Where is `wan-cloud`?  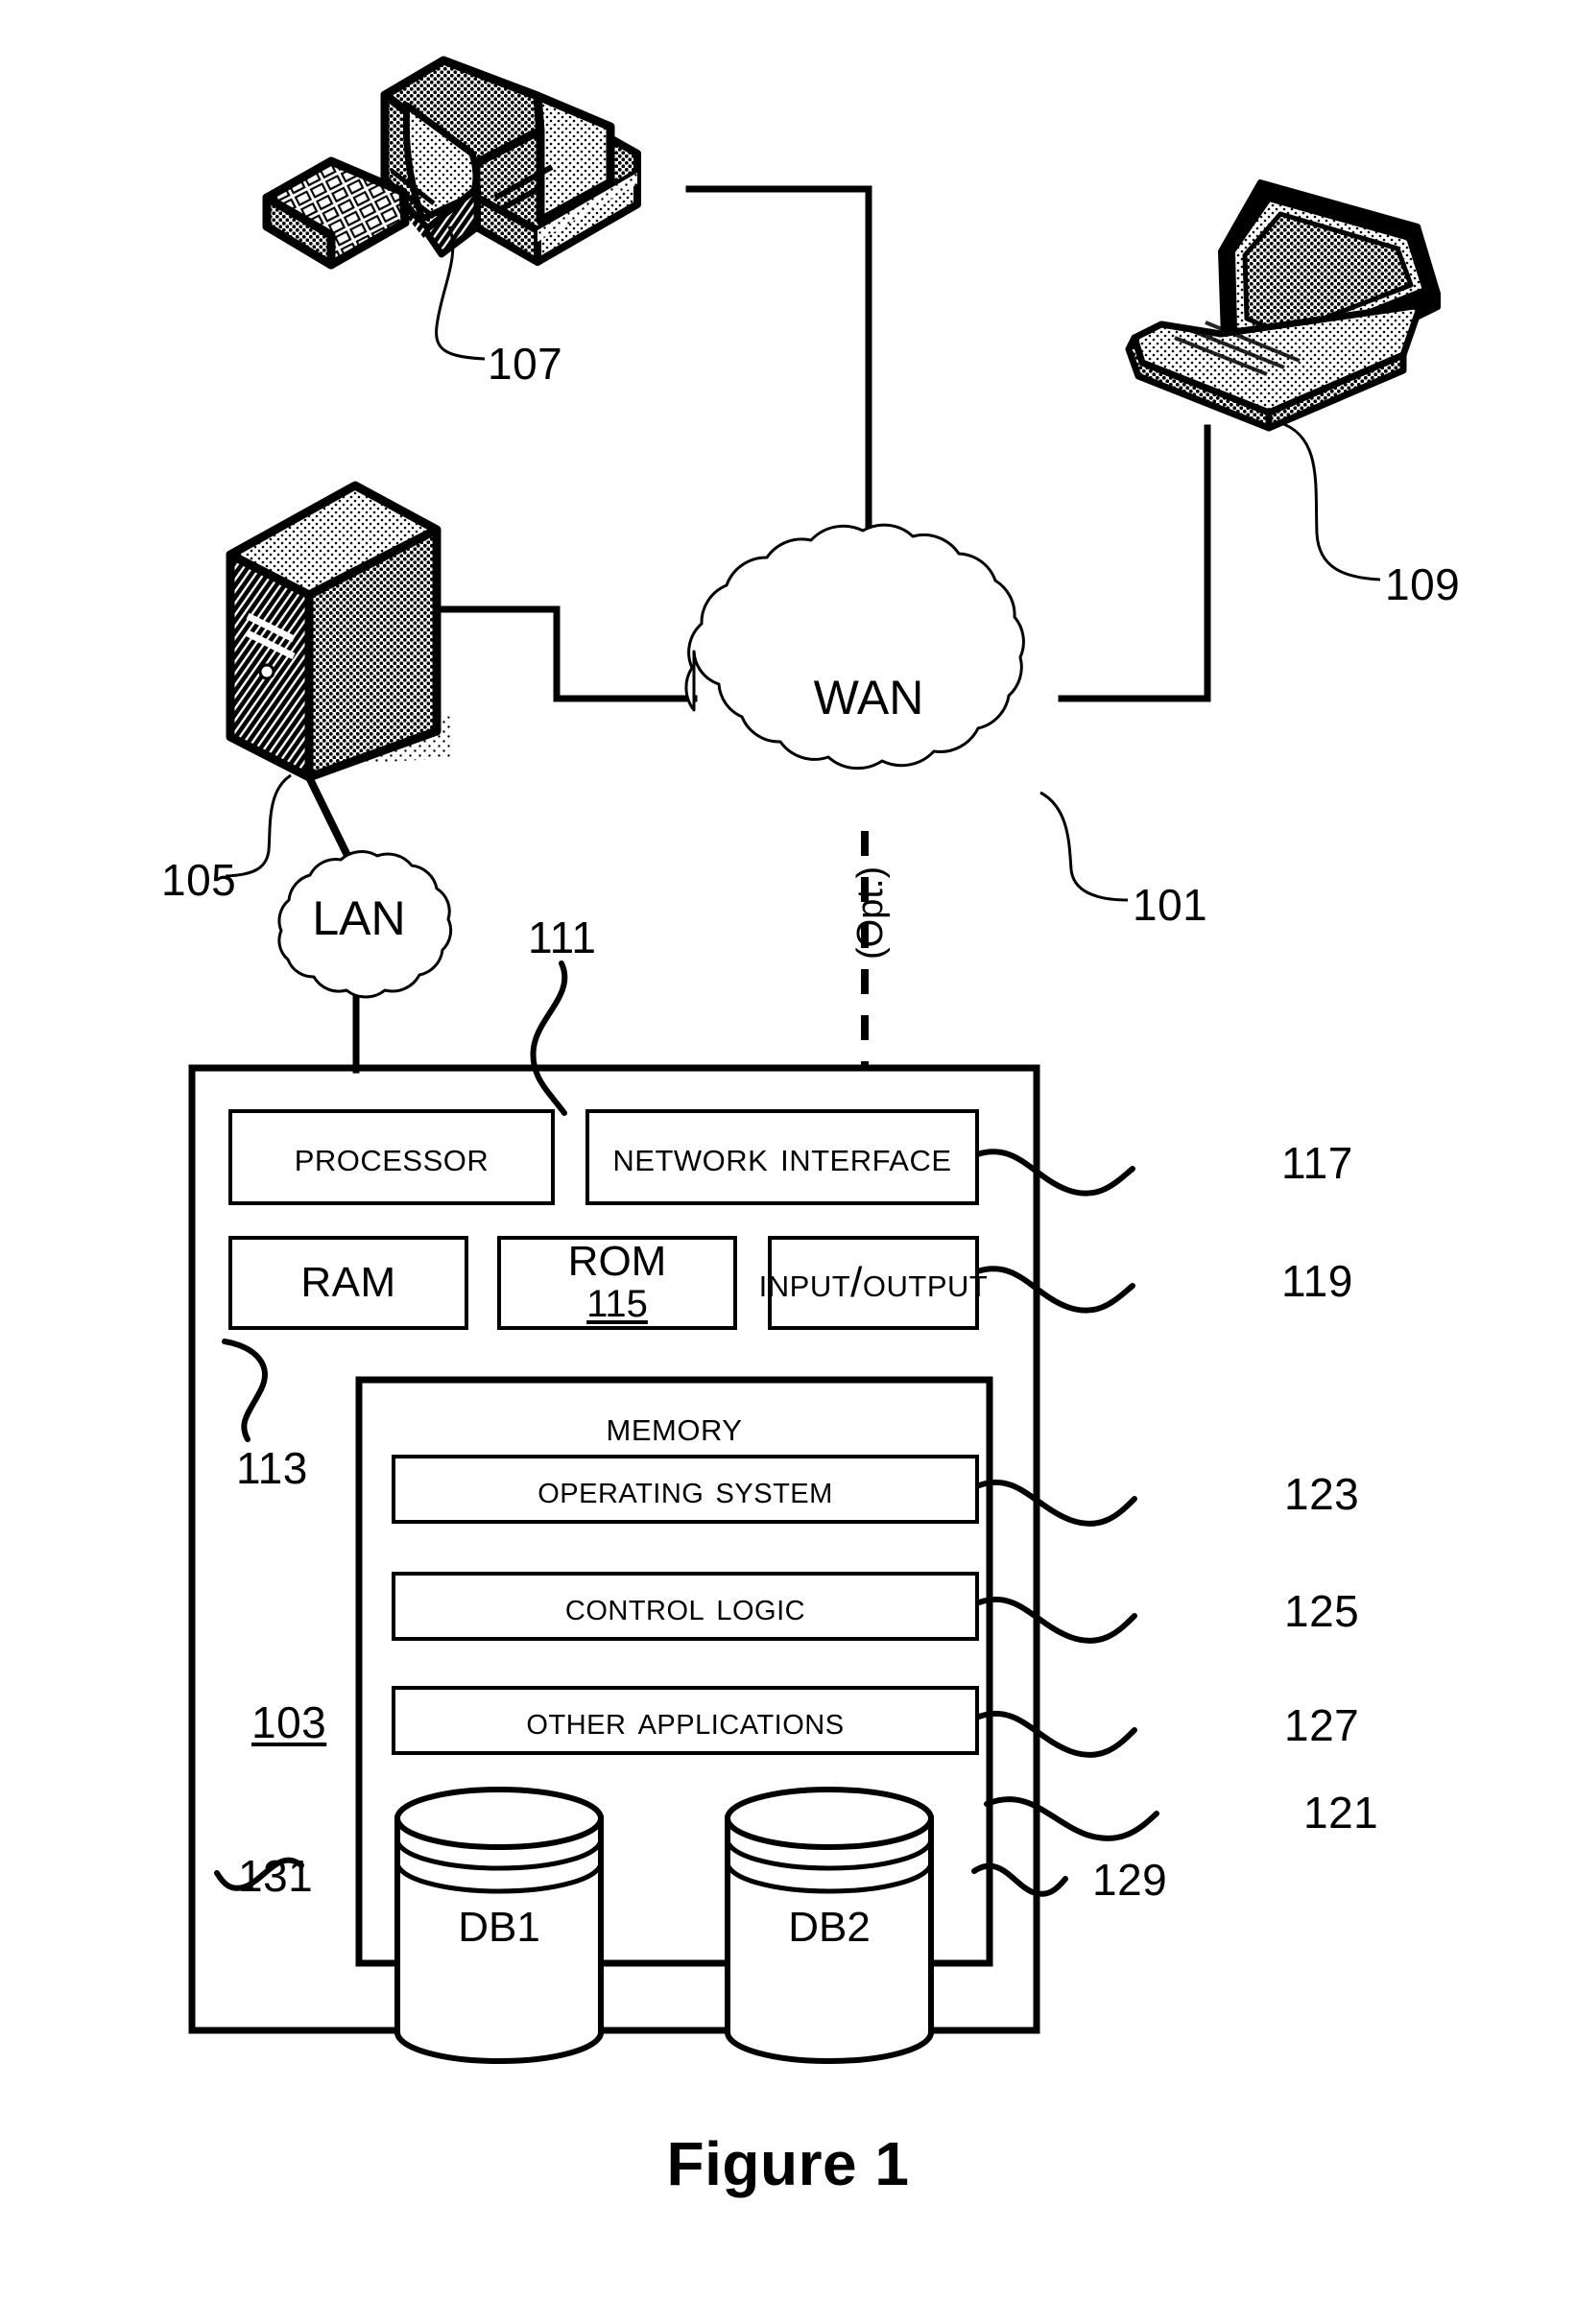
wan-cloud is located at coordinates (854, 647).